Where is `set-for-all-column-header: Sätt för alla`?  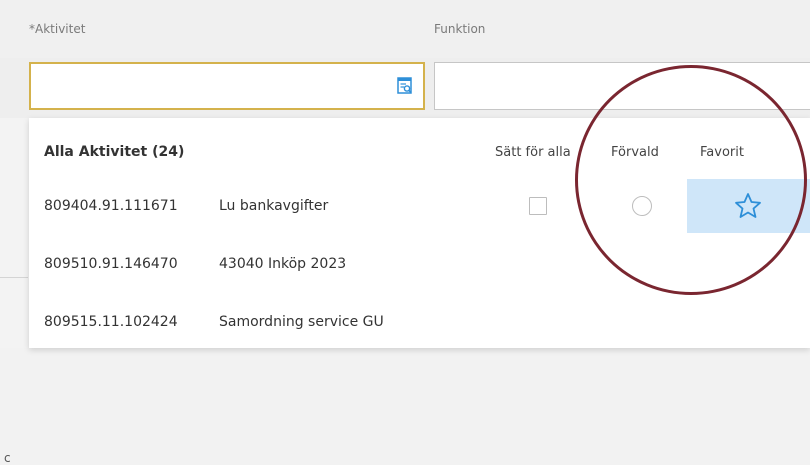 set-for-all-column-header: Sätt för alla is located at coordinates (533, 152).